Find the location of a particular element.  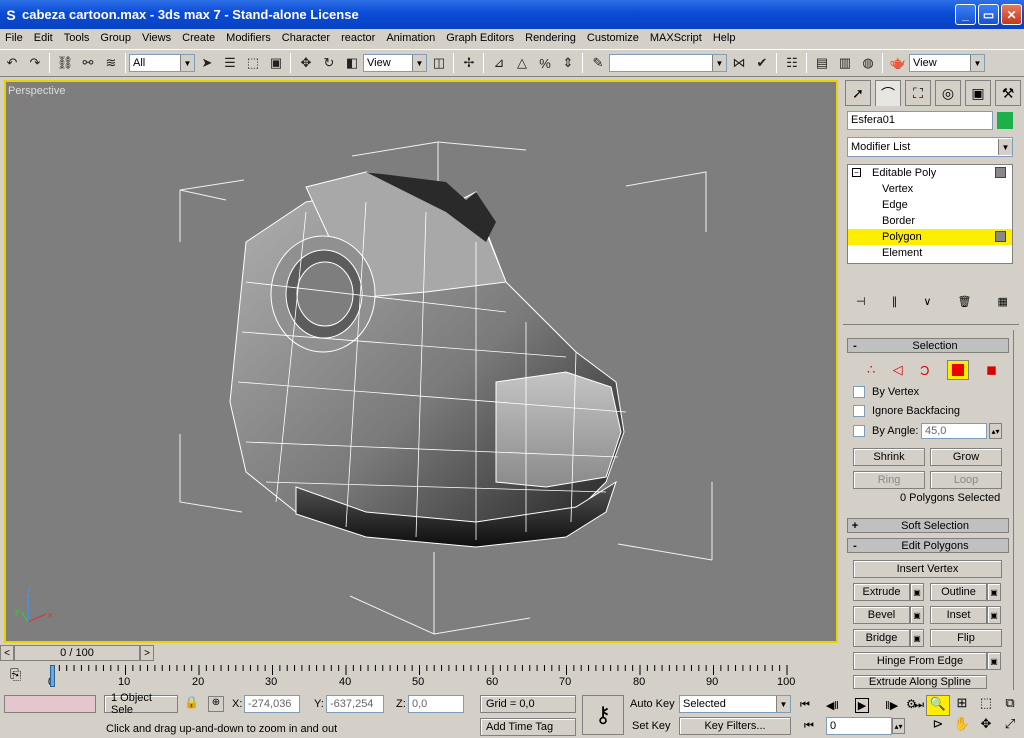

curve-editor-icon: ▤ is located at coordinates (822, 63).